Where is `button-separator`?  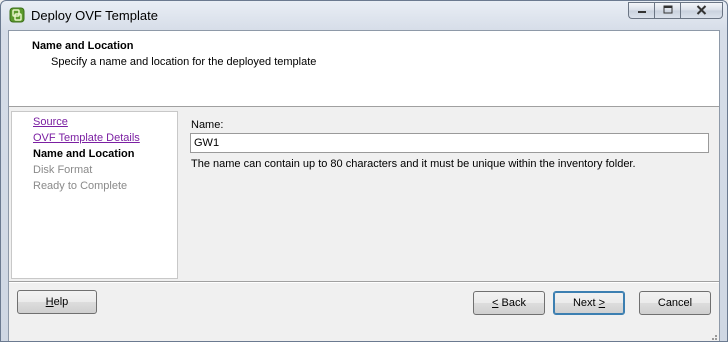 button-separator is located at coordinates (364, 282).